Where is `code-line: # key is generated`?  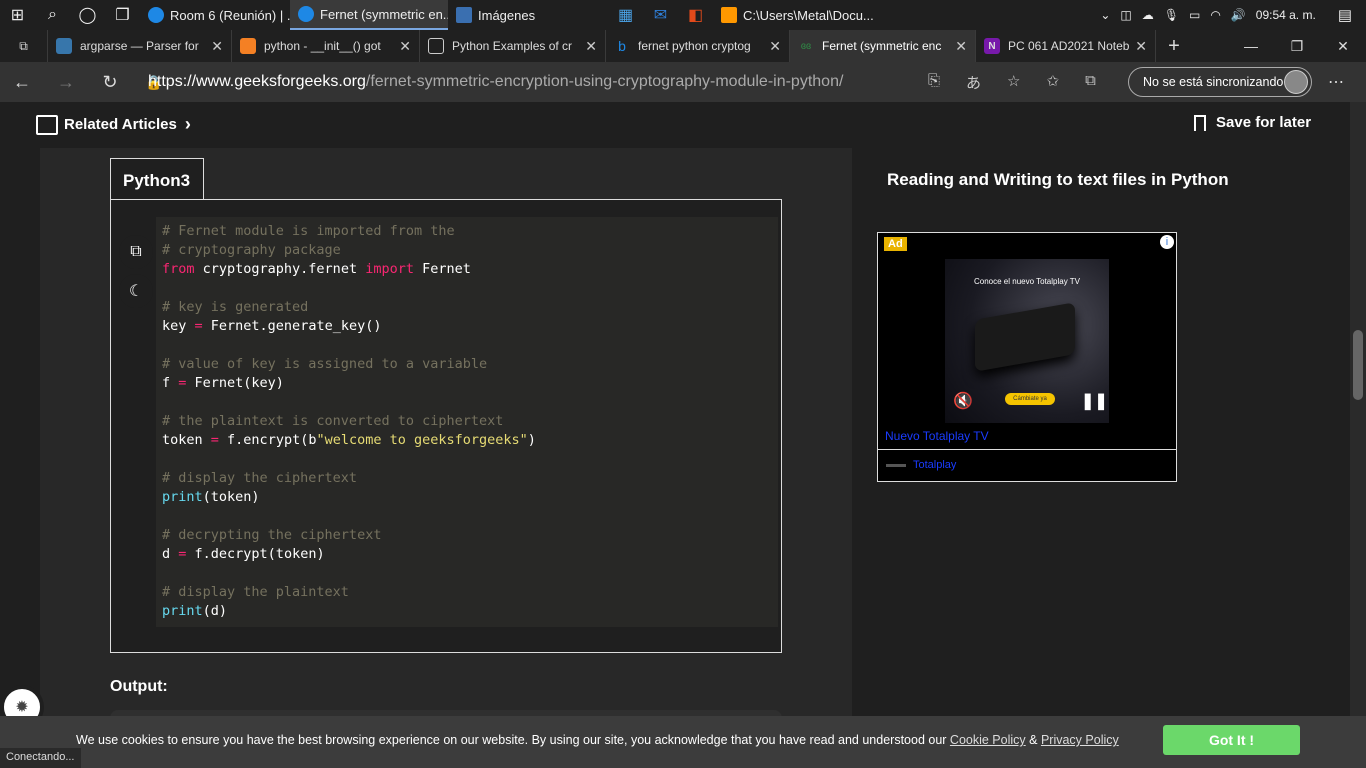 code-line: # key is generated is located at coordinates (235, 307).